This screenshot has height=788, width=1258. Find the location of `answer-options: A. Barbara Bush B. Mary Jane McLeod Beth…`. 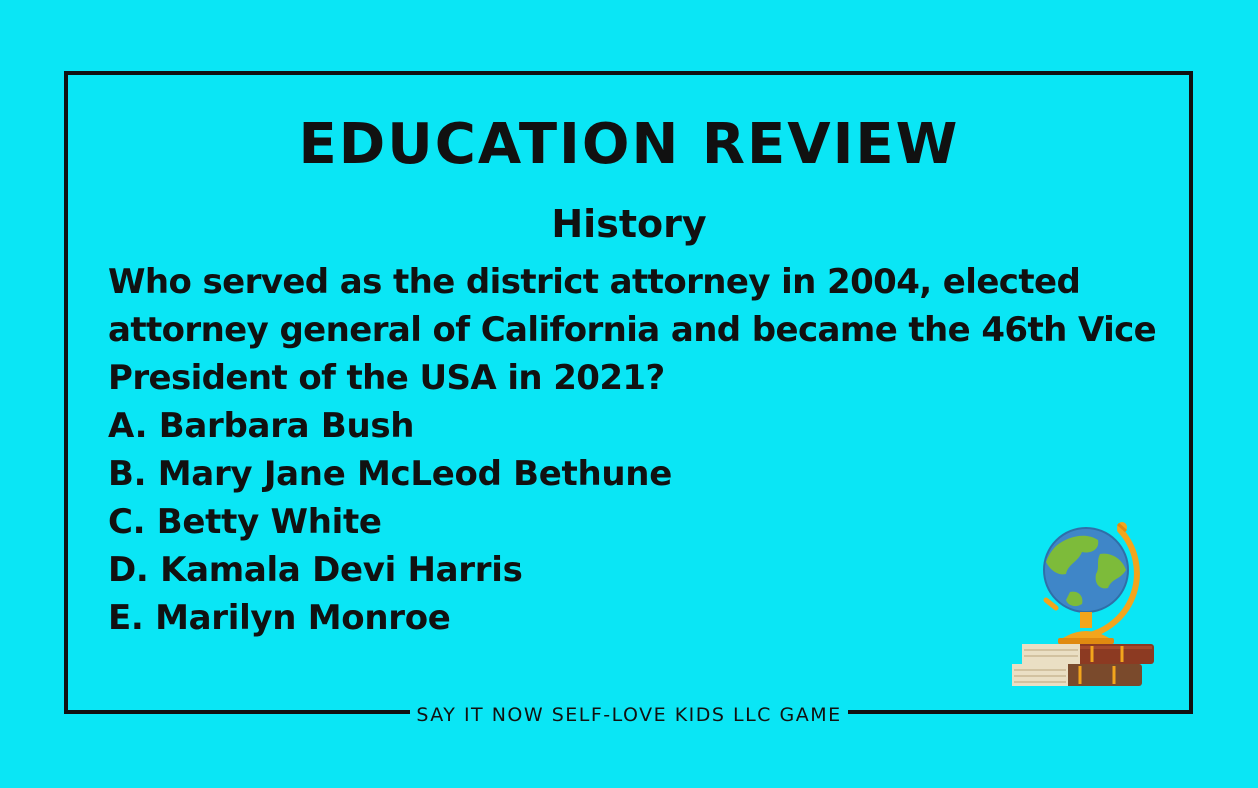

answer-options: A. Barbara Bush B. Mary Jane McLeod Beth… is located at coordinates (390, 522).